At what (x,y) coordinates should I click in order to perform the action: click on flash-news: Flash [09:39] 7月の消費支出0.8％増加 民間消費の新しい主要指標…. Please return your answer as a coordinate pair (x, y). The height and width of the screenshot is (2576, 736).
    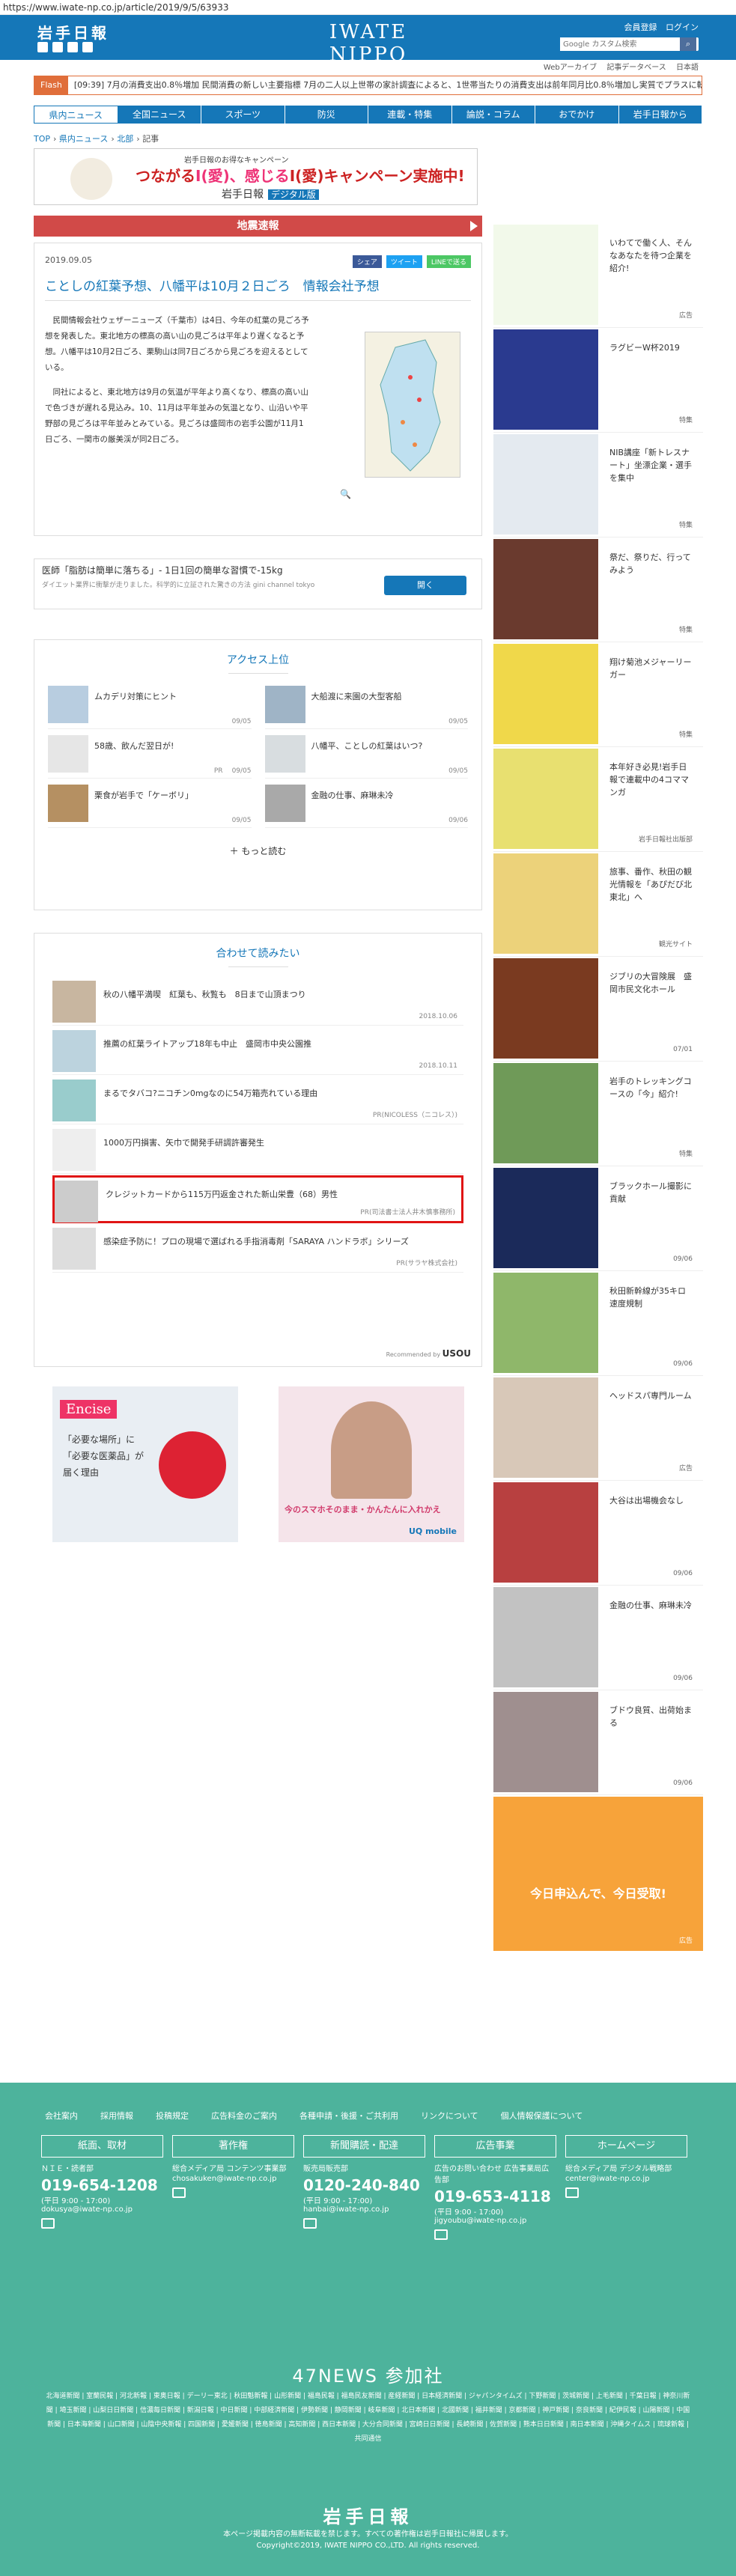
    Looking at the image, I should click on (368, 85).